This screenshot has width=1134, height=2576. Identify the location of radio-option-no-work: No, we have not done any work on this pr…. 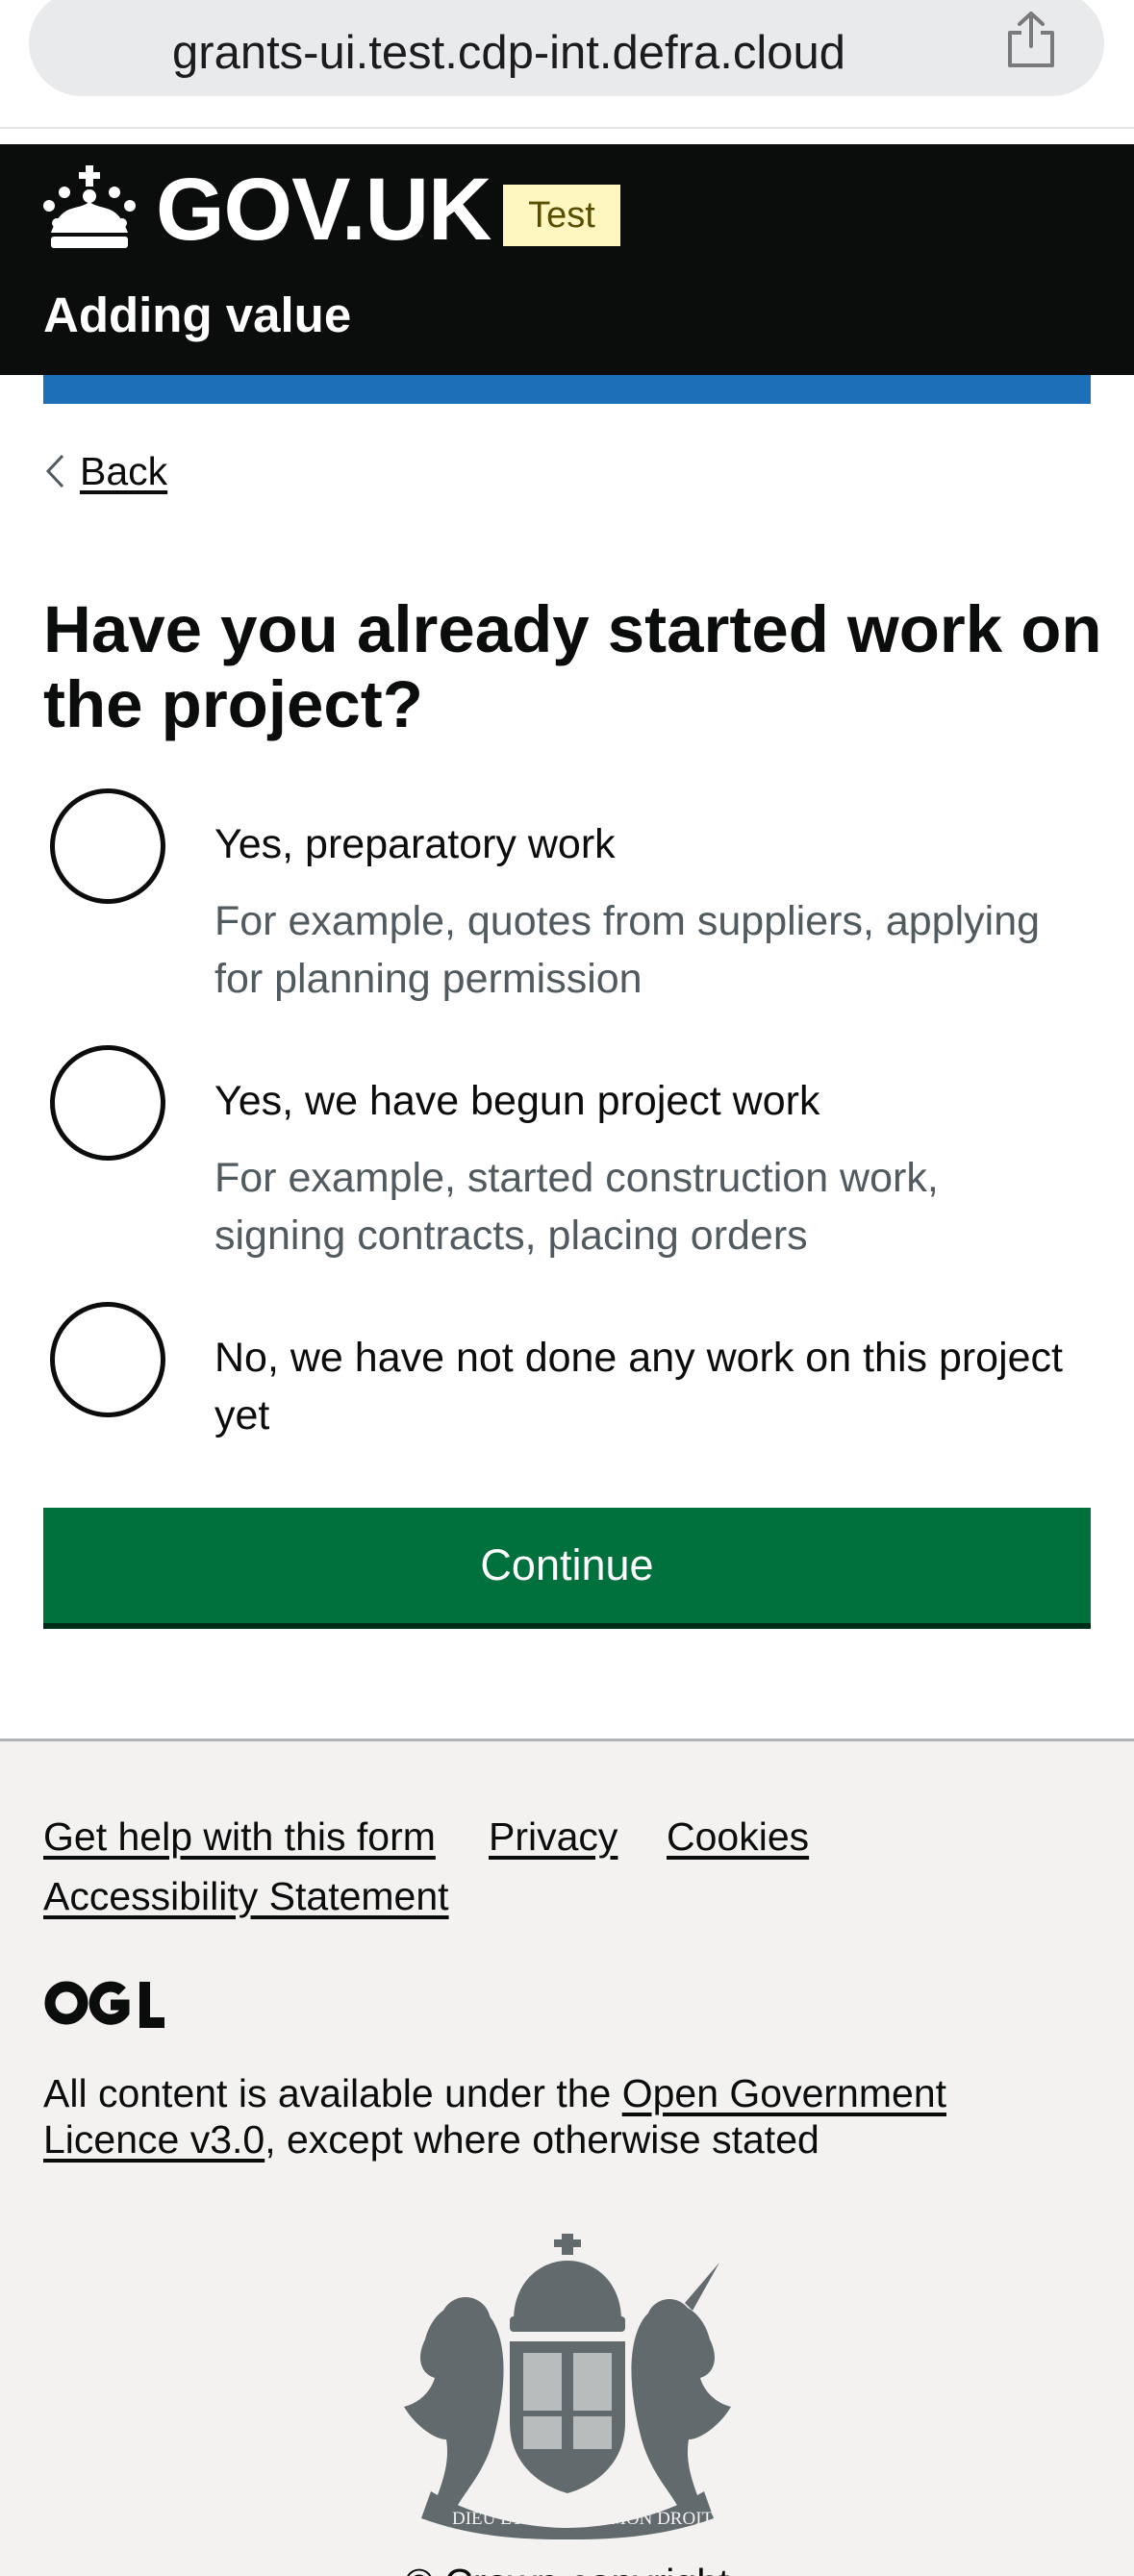
(572, 1370).